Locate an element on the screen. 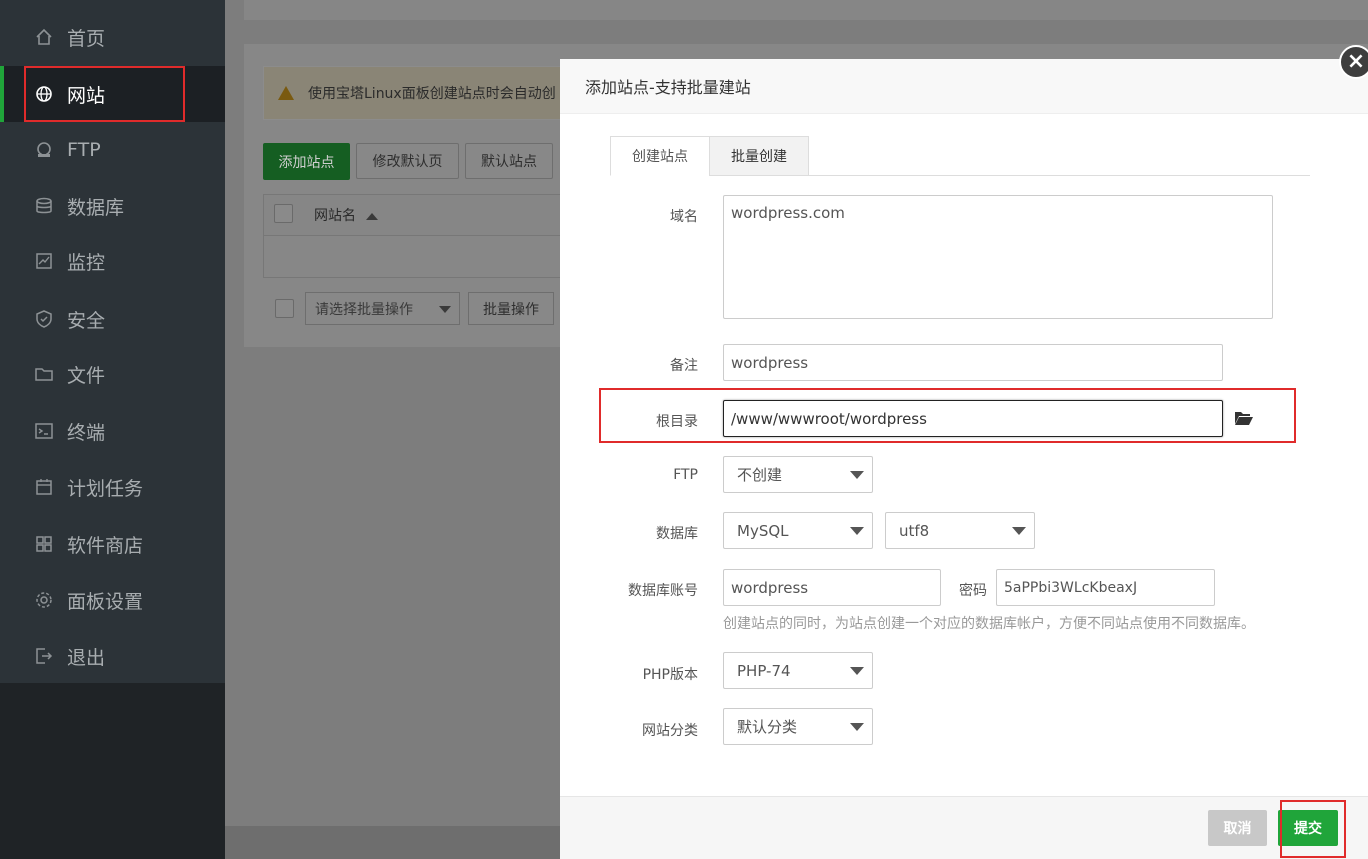 The width and height of the screenshot is (1368, 859). sidebar-item-app-store: 软件商店 is located at coordinates (112, 544).